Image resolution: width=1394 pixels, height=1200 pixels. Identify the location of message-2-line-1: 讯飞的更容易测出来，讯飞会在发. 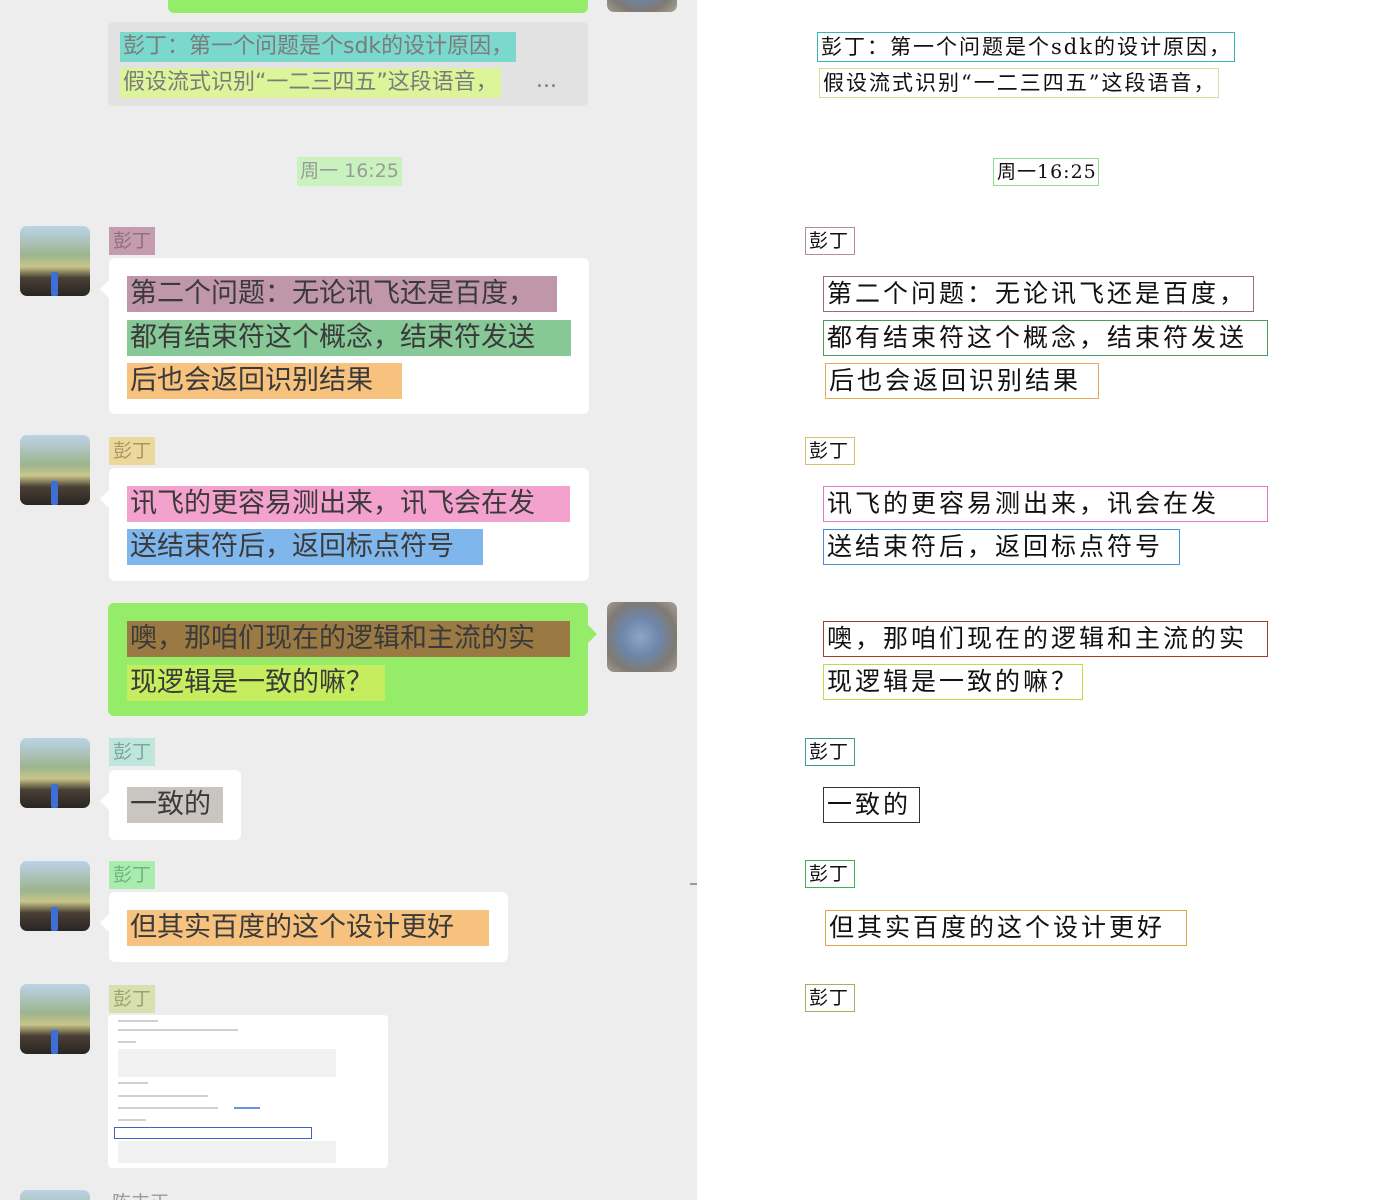
(348, 504).